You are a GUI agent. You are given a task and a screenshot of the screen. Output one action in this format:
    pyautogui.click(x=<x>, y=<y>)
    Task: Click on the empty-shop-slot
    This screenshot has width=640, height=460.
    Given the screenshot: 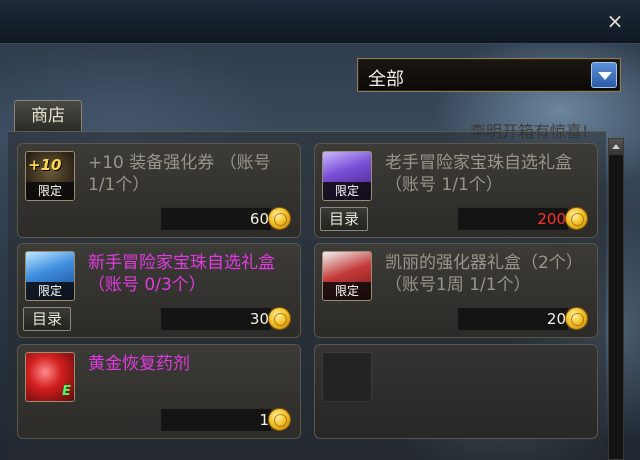 What is the action you would take?
    pyautogui.click(x=456, y=391)
    